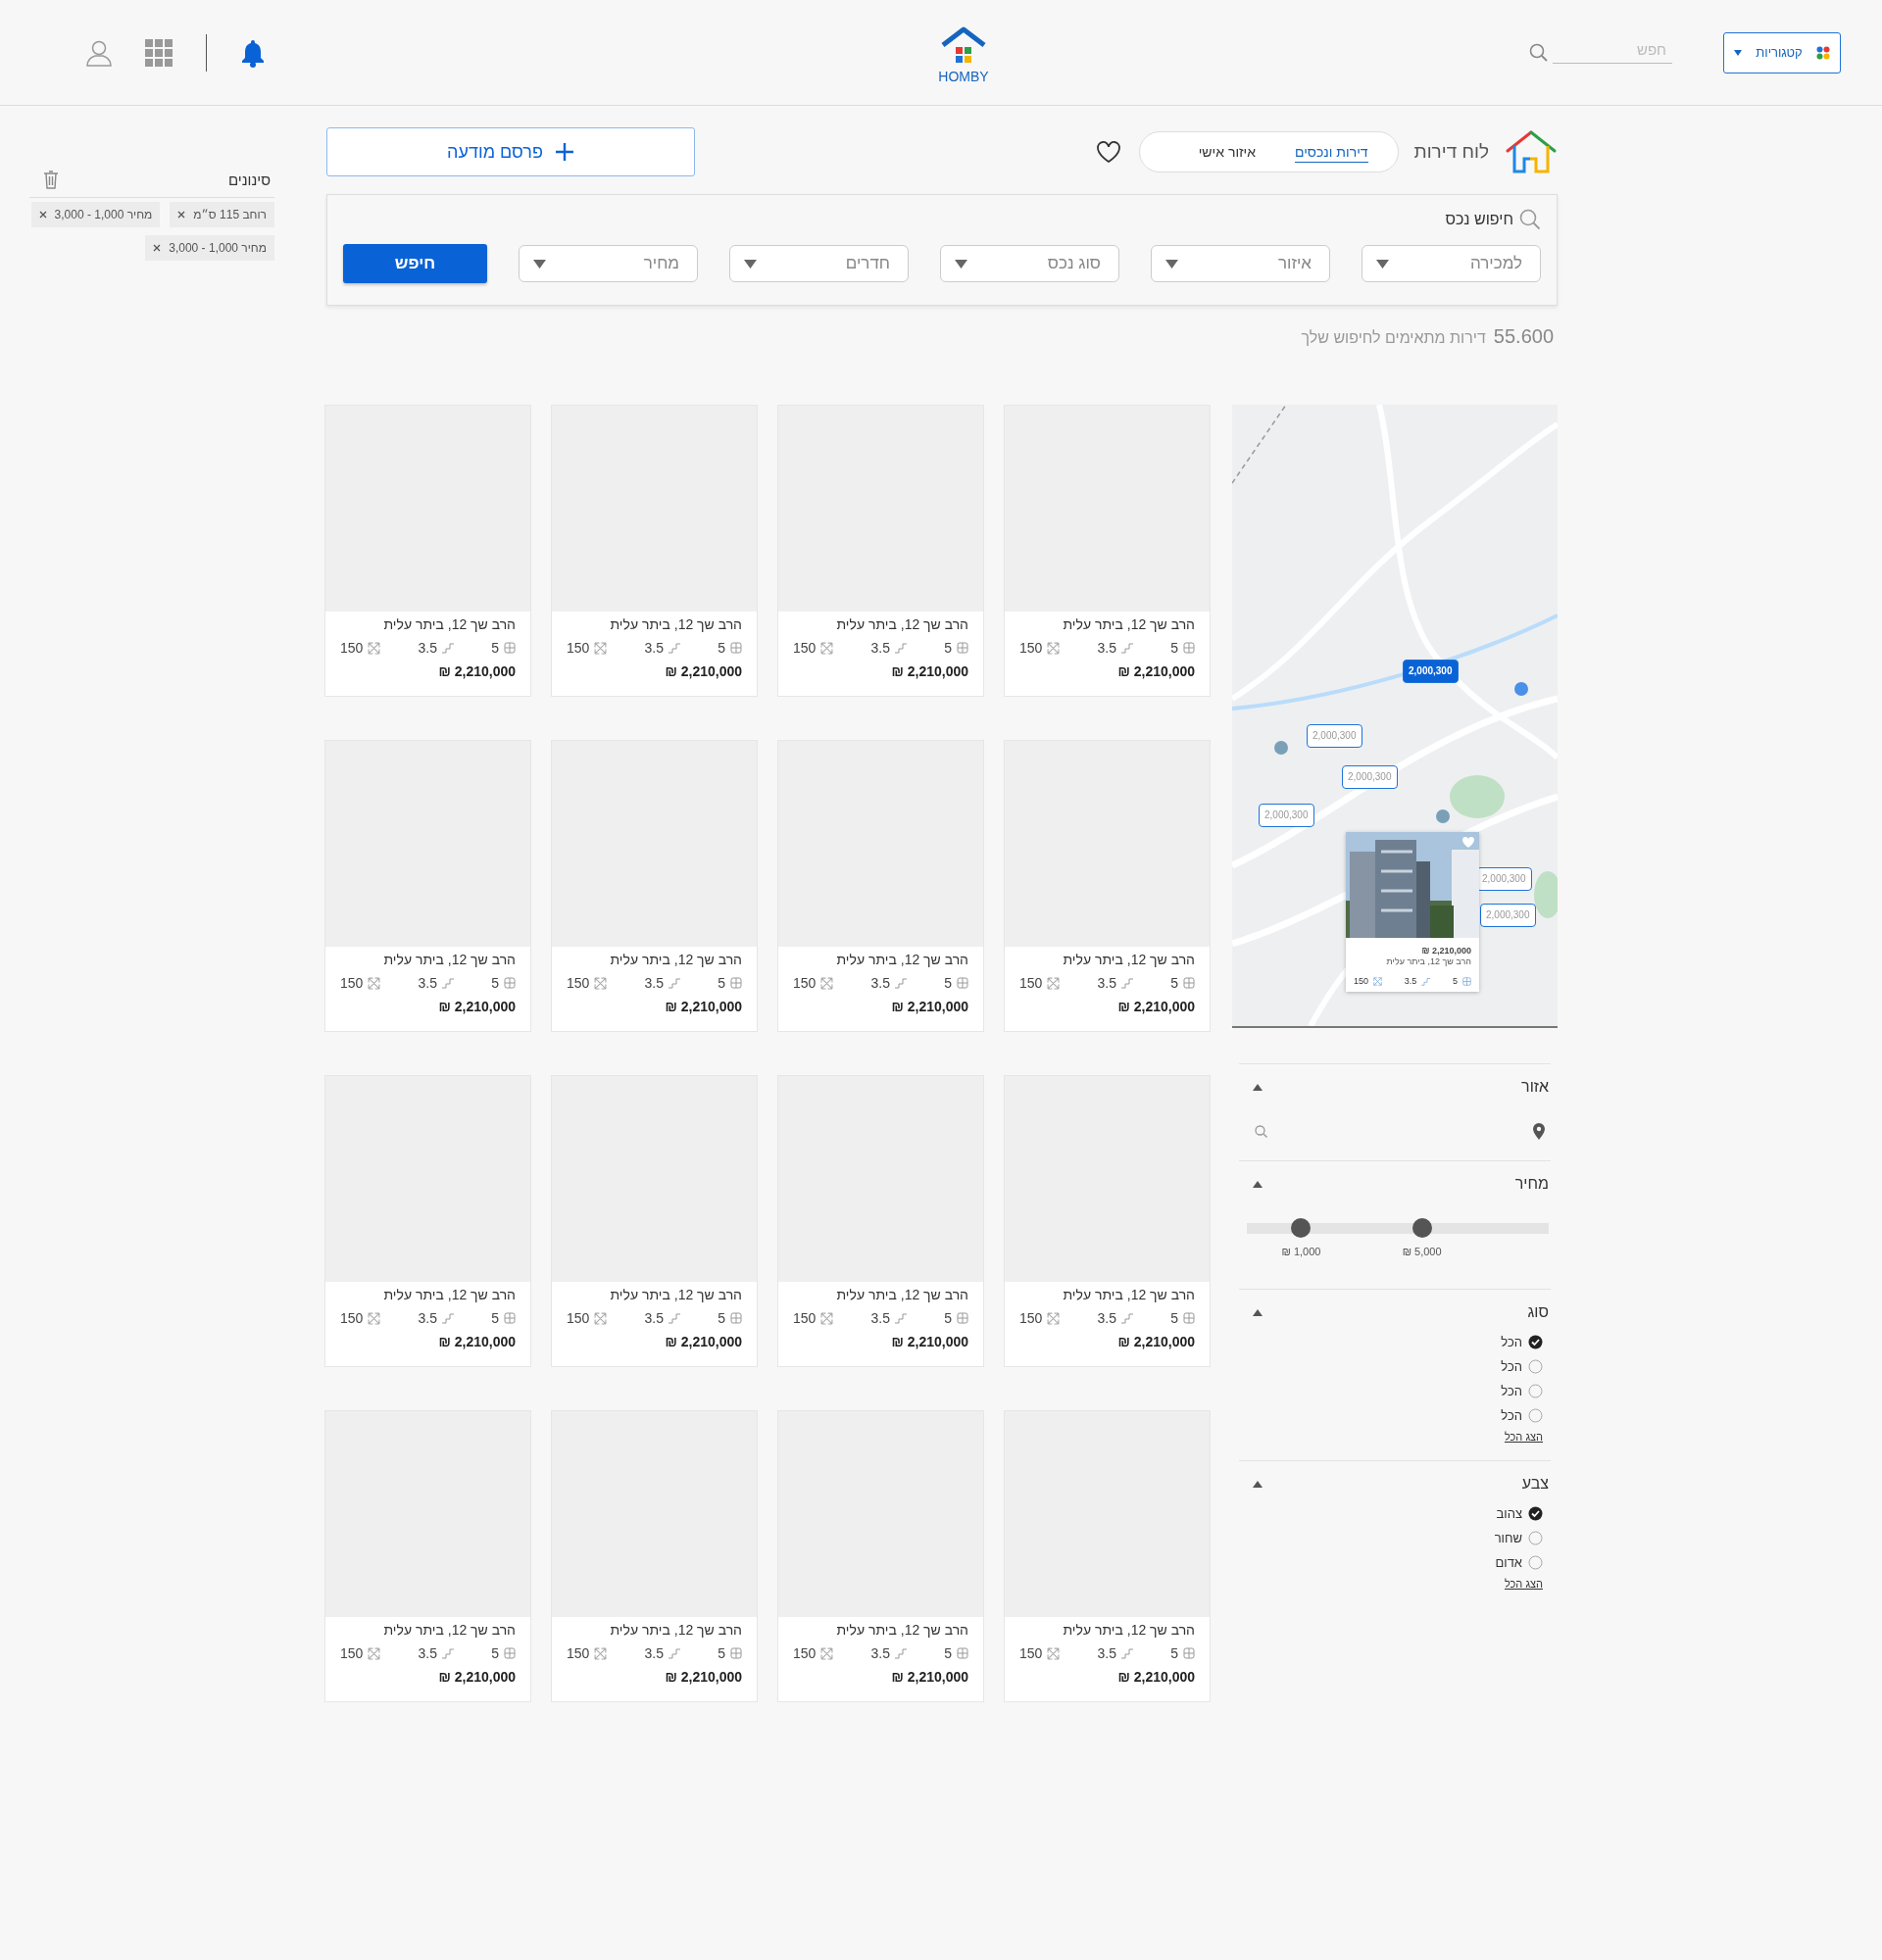 This screenshot has height=1960, width=1882. Describe the element at coordinates (1227, 152) in the screenshot. I see `tab: איזור אישי` at that location.